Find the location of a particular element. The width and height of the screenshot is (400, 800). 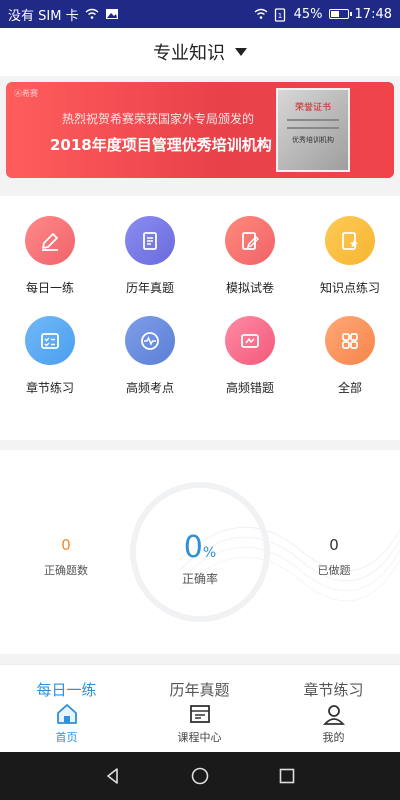

feature-label: 历年真题 is located at coordinates (149, 288).